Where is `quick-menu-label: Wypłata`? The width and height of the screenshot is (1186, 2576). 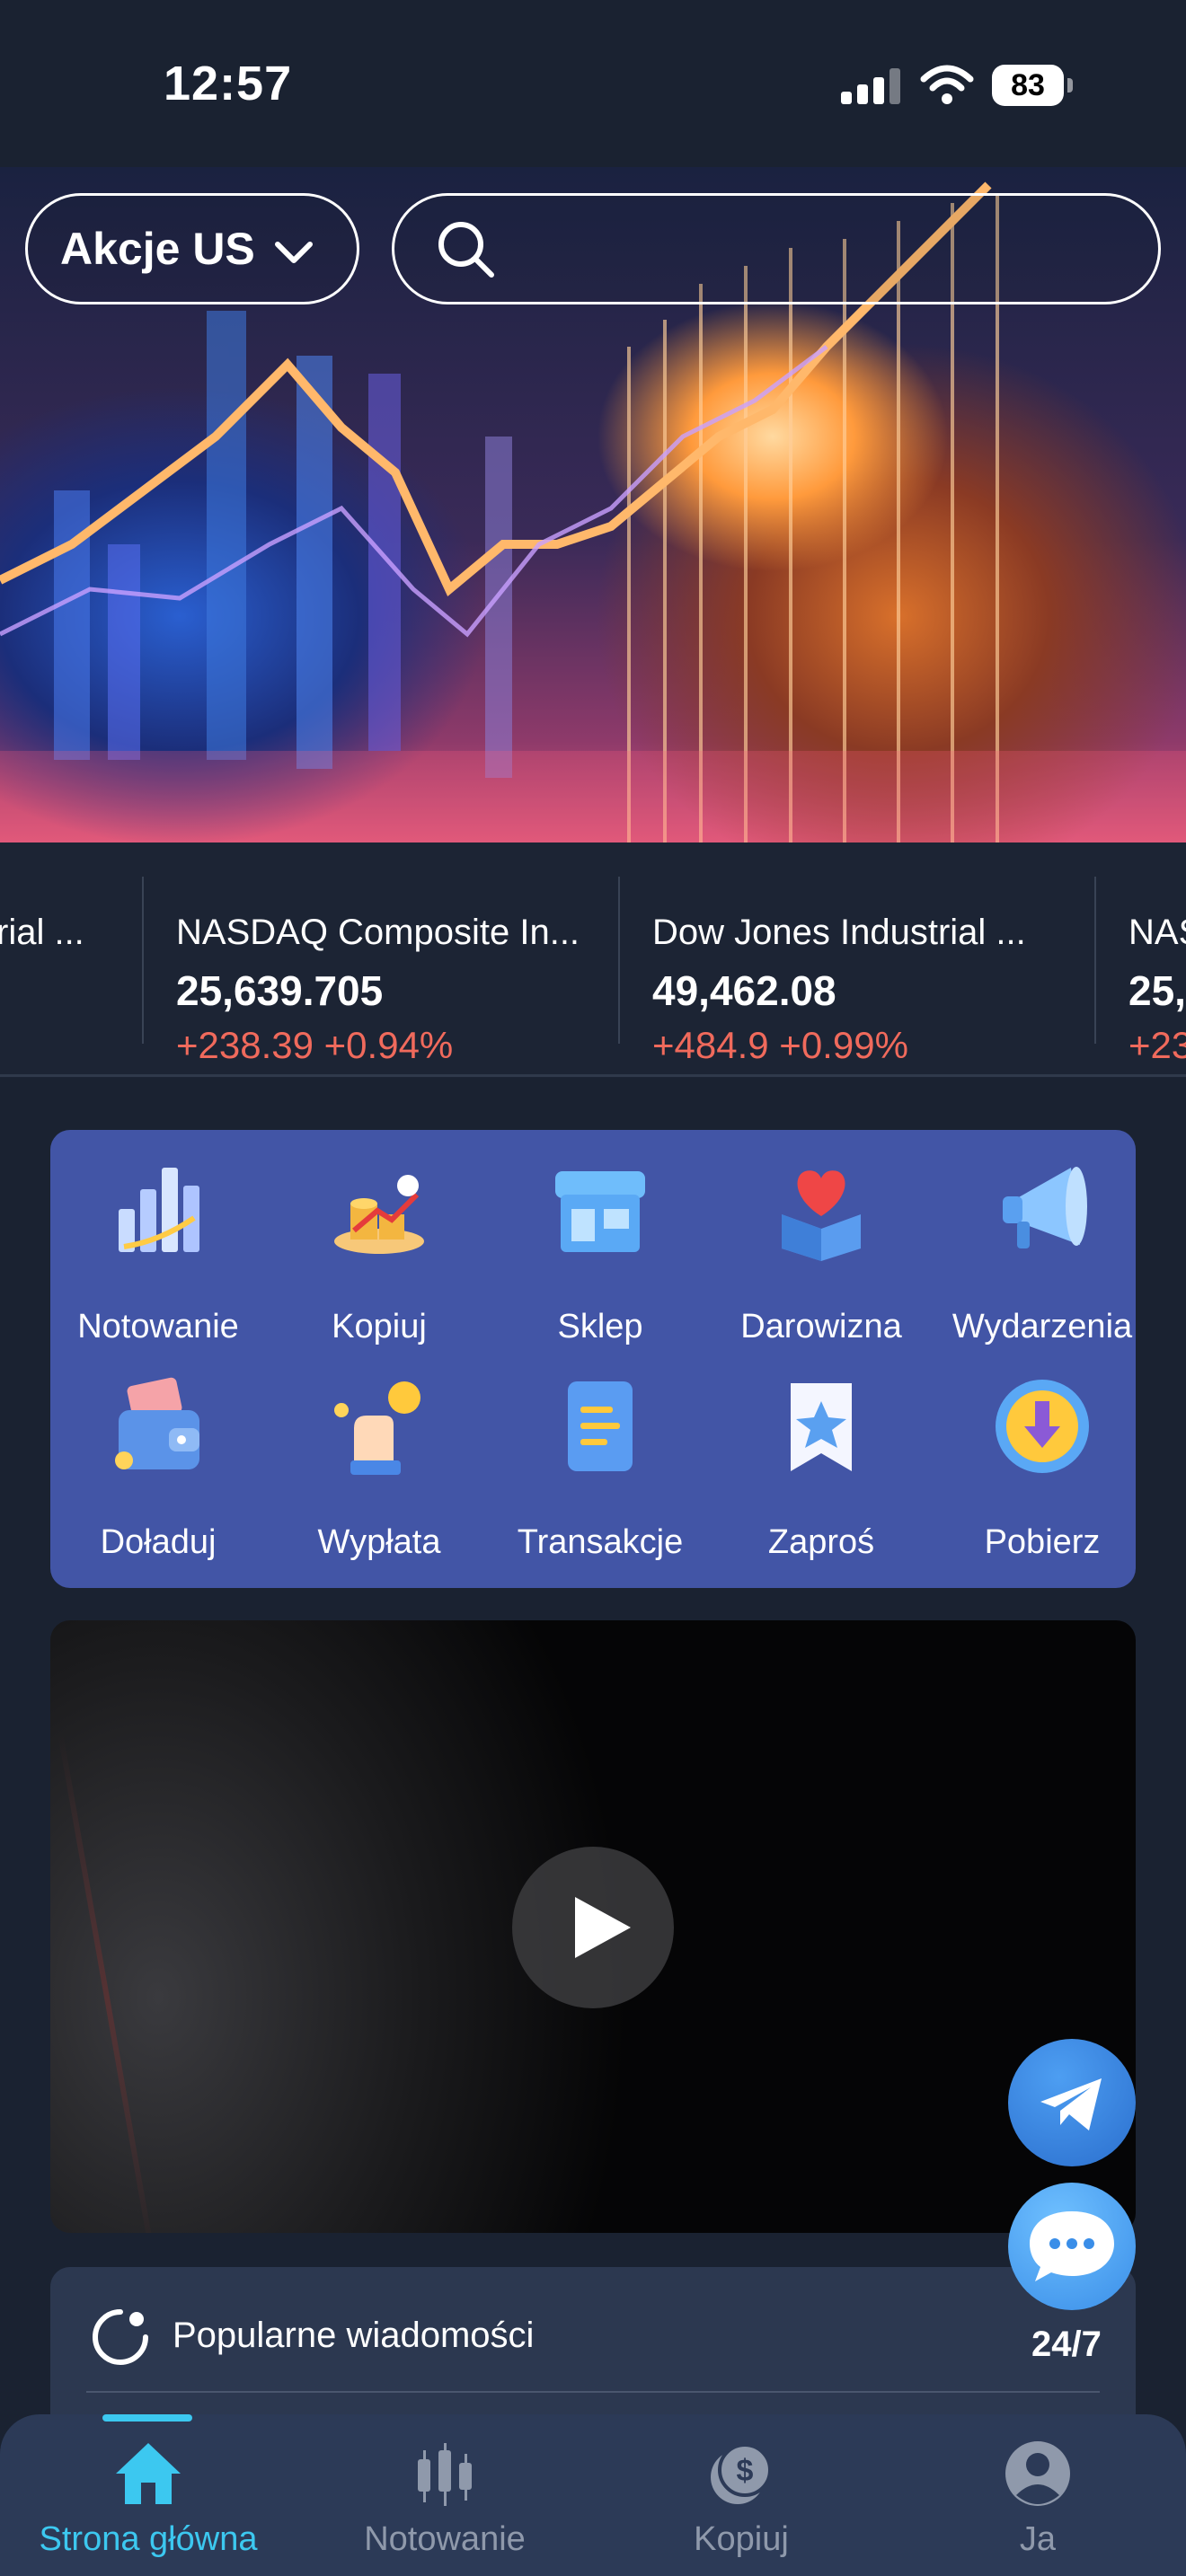 quick-menu-label: Wypłata is located at coordinates (379, 1542).